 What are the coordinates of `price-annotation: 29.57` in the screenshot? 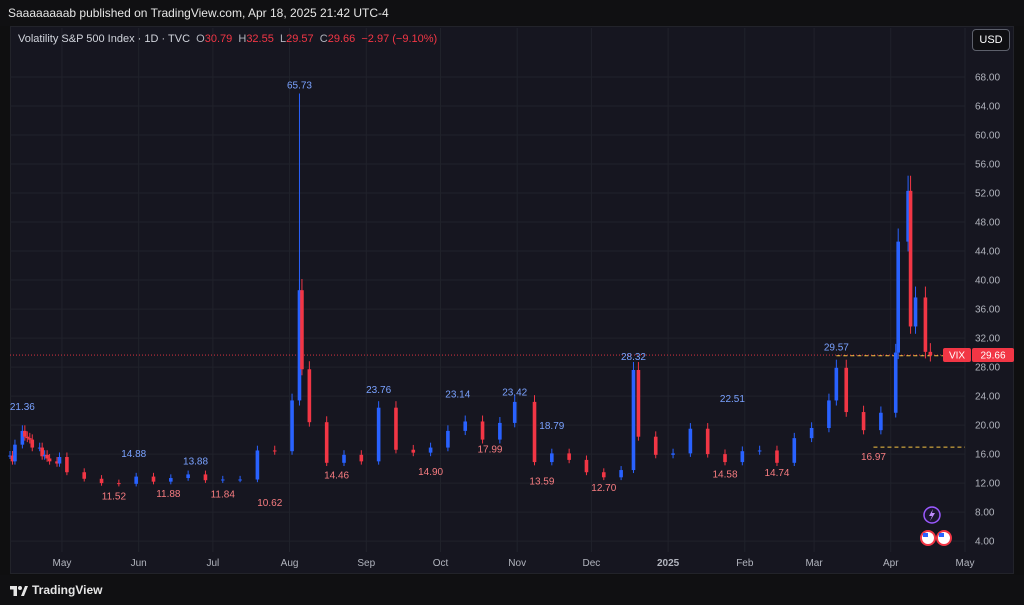 It's located at (836, 348).